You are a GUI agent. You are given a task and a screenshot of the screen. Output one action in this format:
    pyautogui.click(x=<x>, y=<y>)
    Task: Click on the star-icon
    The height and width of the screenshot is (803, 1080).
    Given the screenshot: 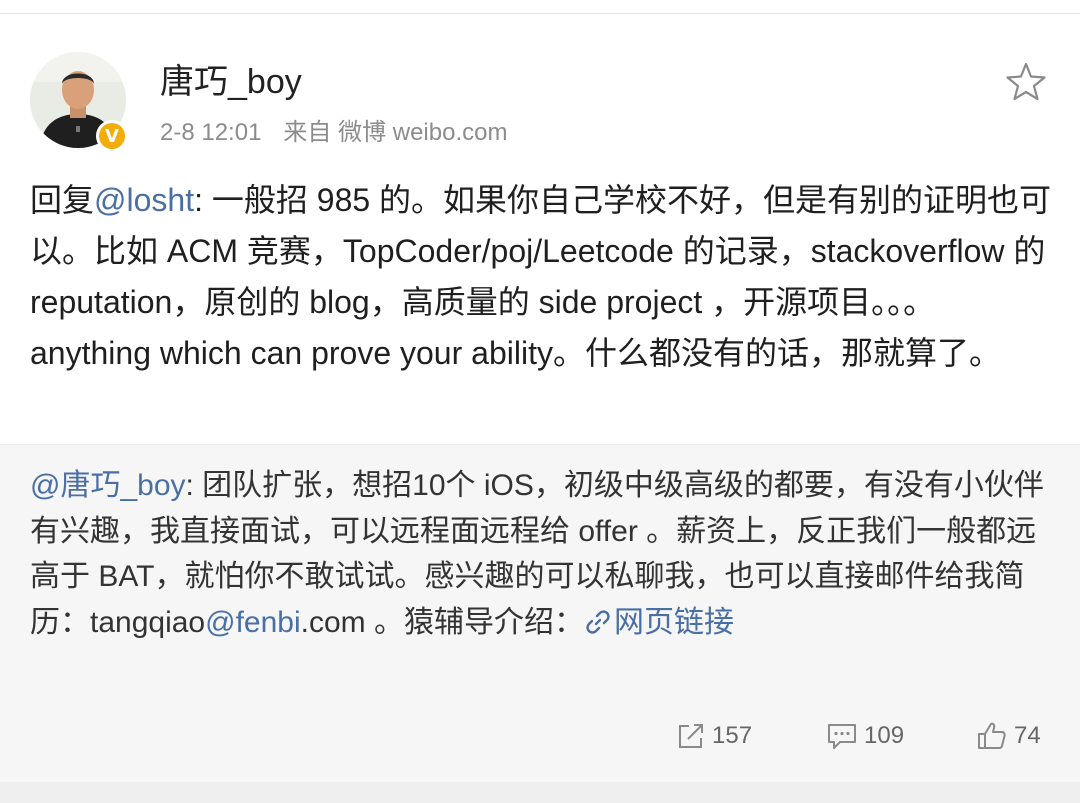 What is the action you would take?
    pyautogui.click(x=1026, y=82)
    